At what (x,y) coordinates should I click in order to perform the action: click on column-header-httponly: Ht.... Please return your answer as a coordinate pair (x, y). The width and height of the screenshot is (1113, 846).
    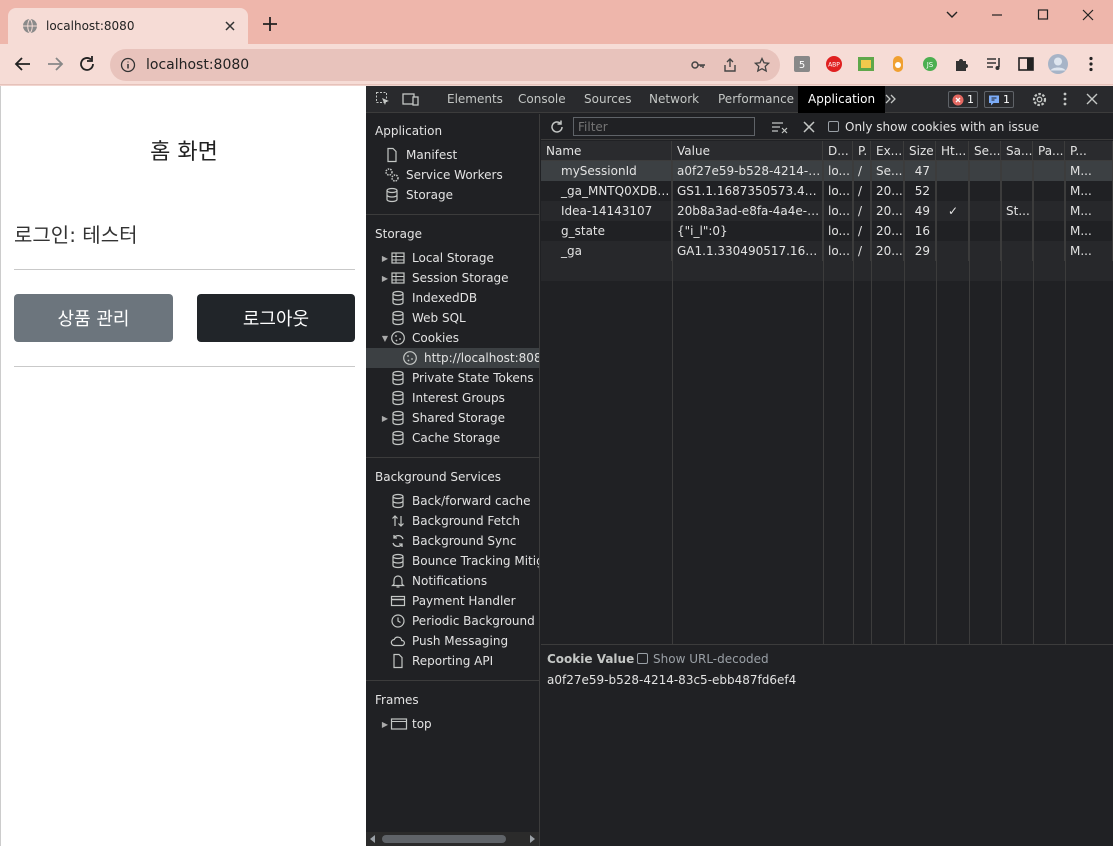
    Looking at the image, I should click on (952, 151).